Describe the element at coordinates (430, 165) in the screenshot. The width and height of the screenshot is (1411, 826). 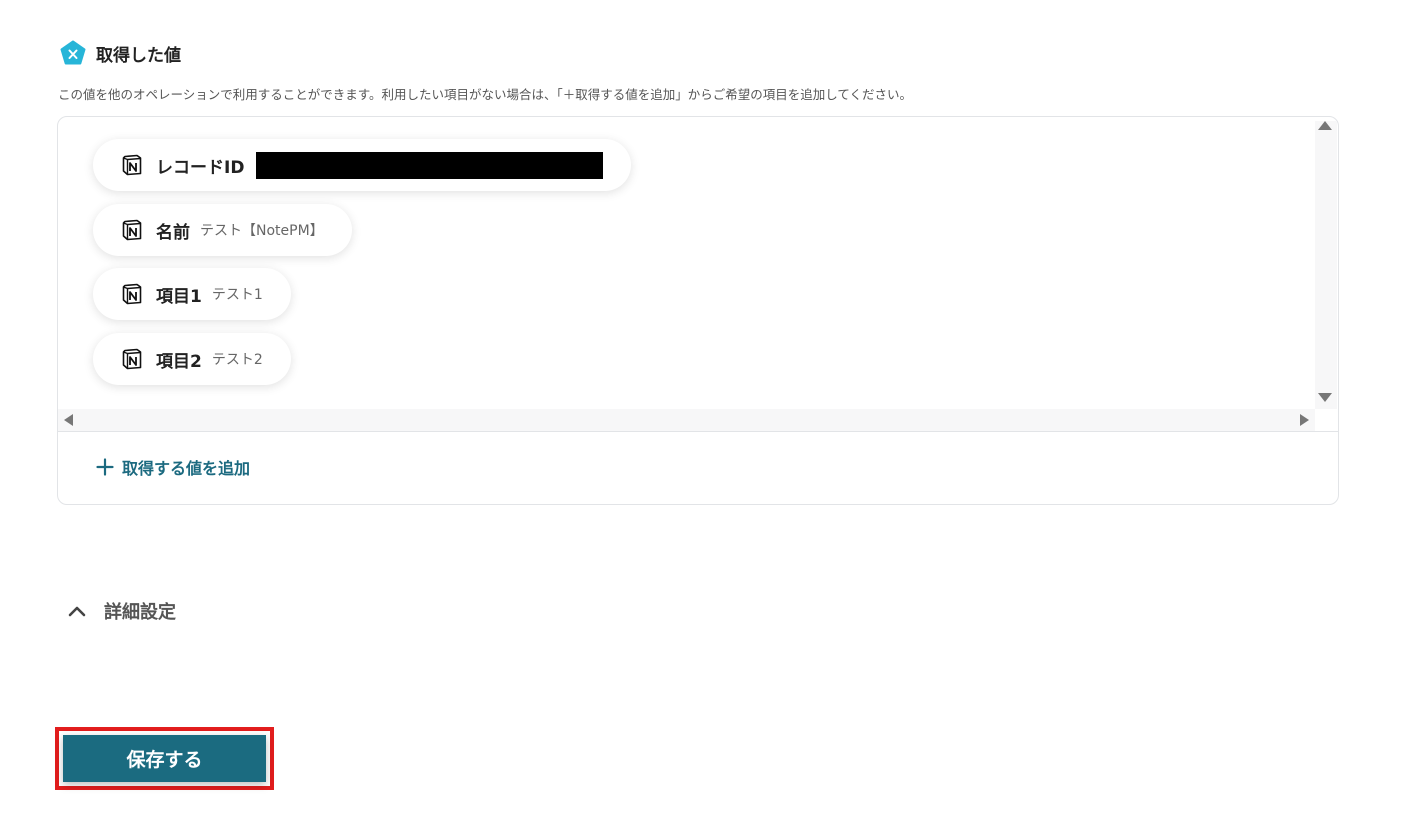
I see `redacted-value` at that location.